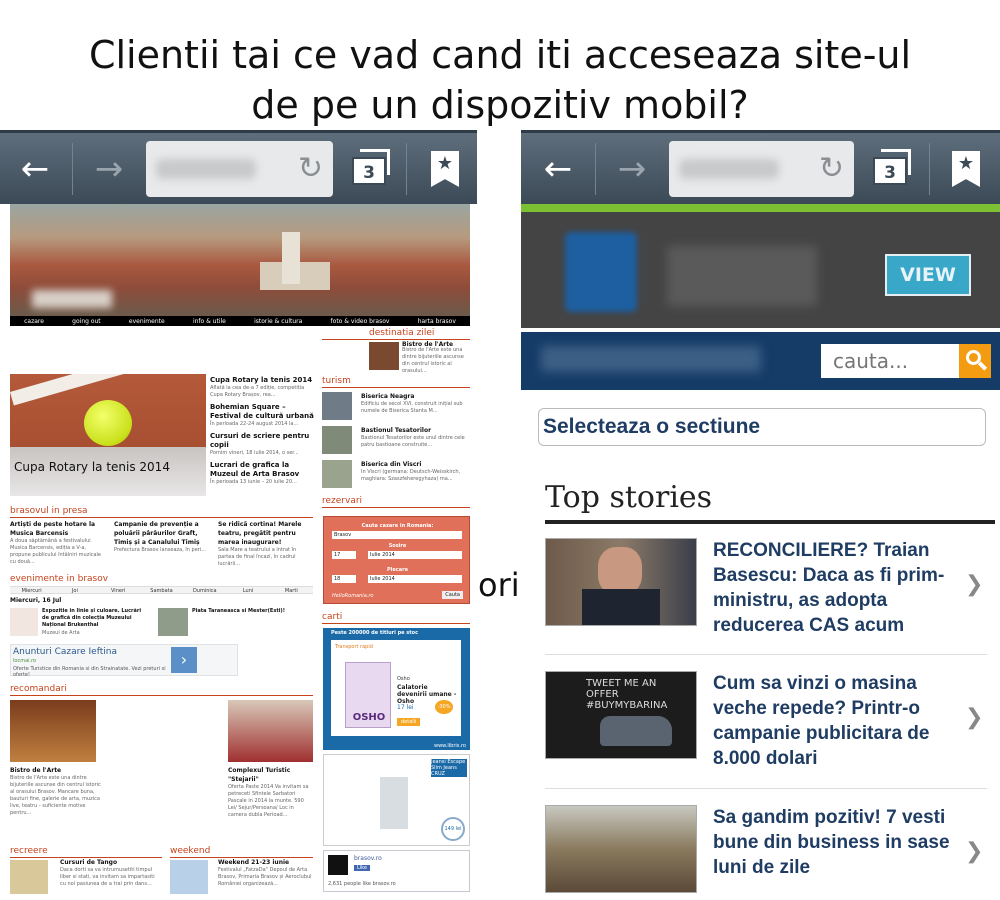  Describe the element at coordinates (415, 579) in the screenshot. I see `booking-plecare-month: Iulie 2014` at that location.